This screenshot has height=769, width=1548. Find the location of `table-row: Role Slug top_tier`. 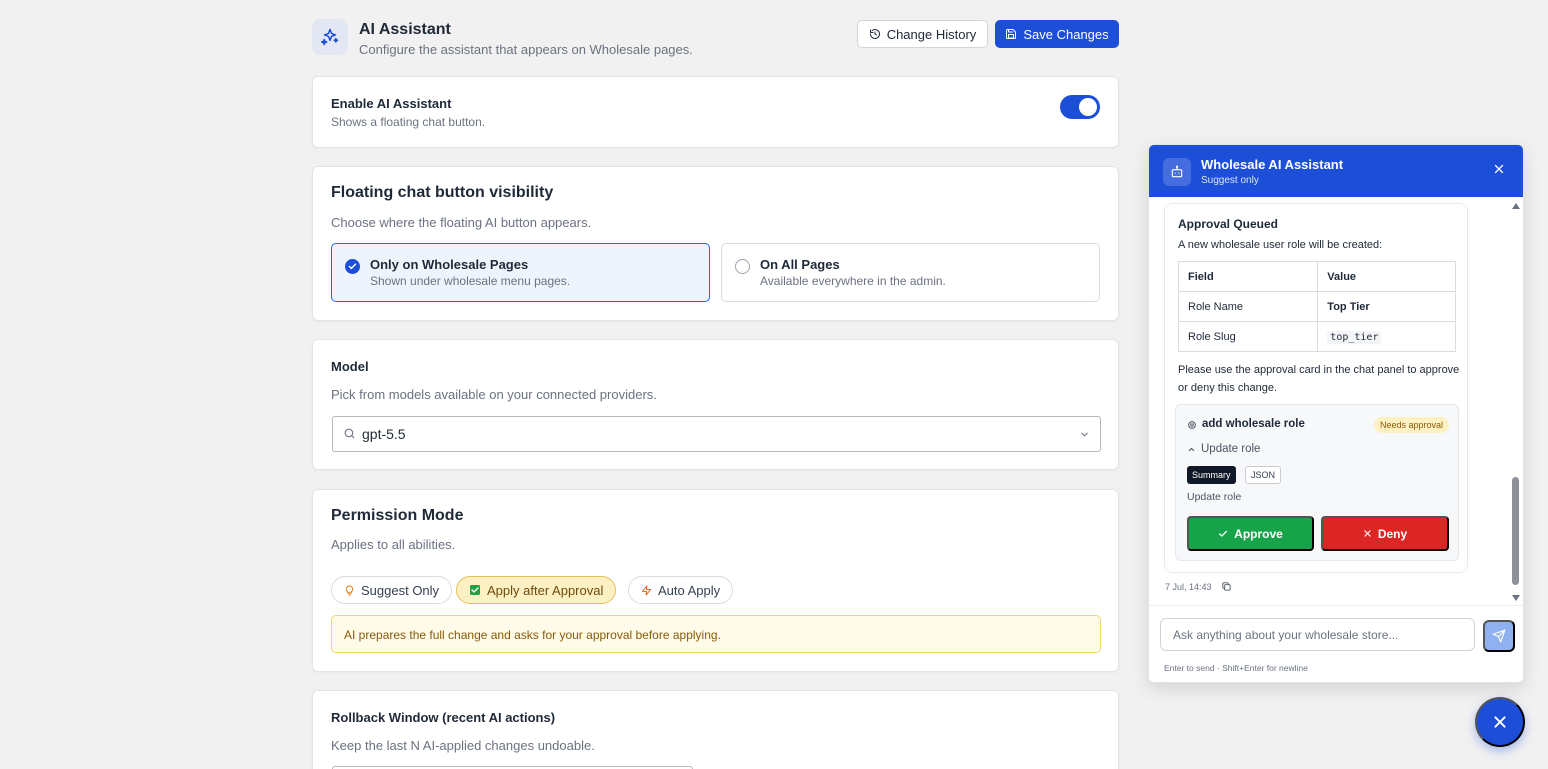

table-row: Role Slug top_tier is located at coordinates (1316, 336).